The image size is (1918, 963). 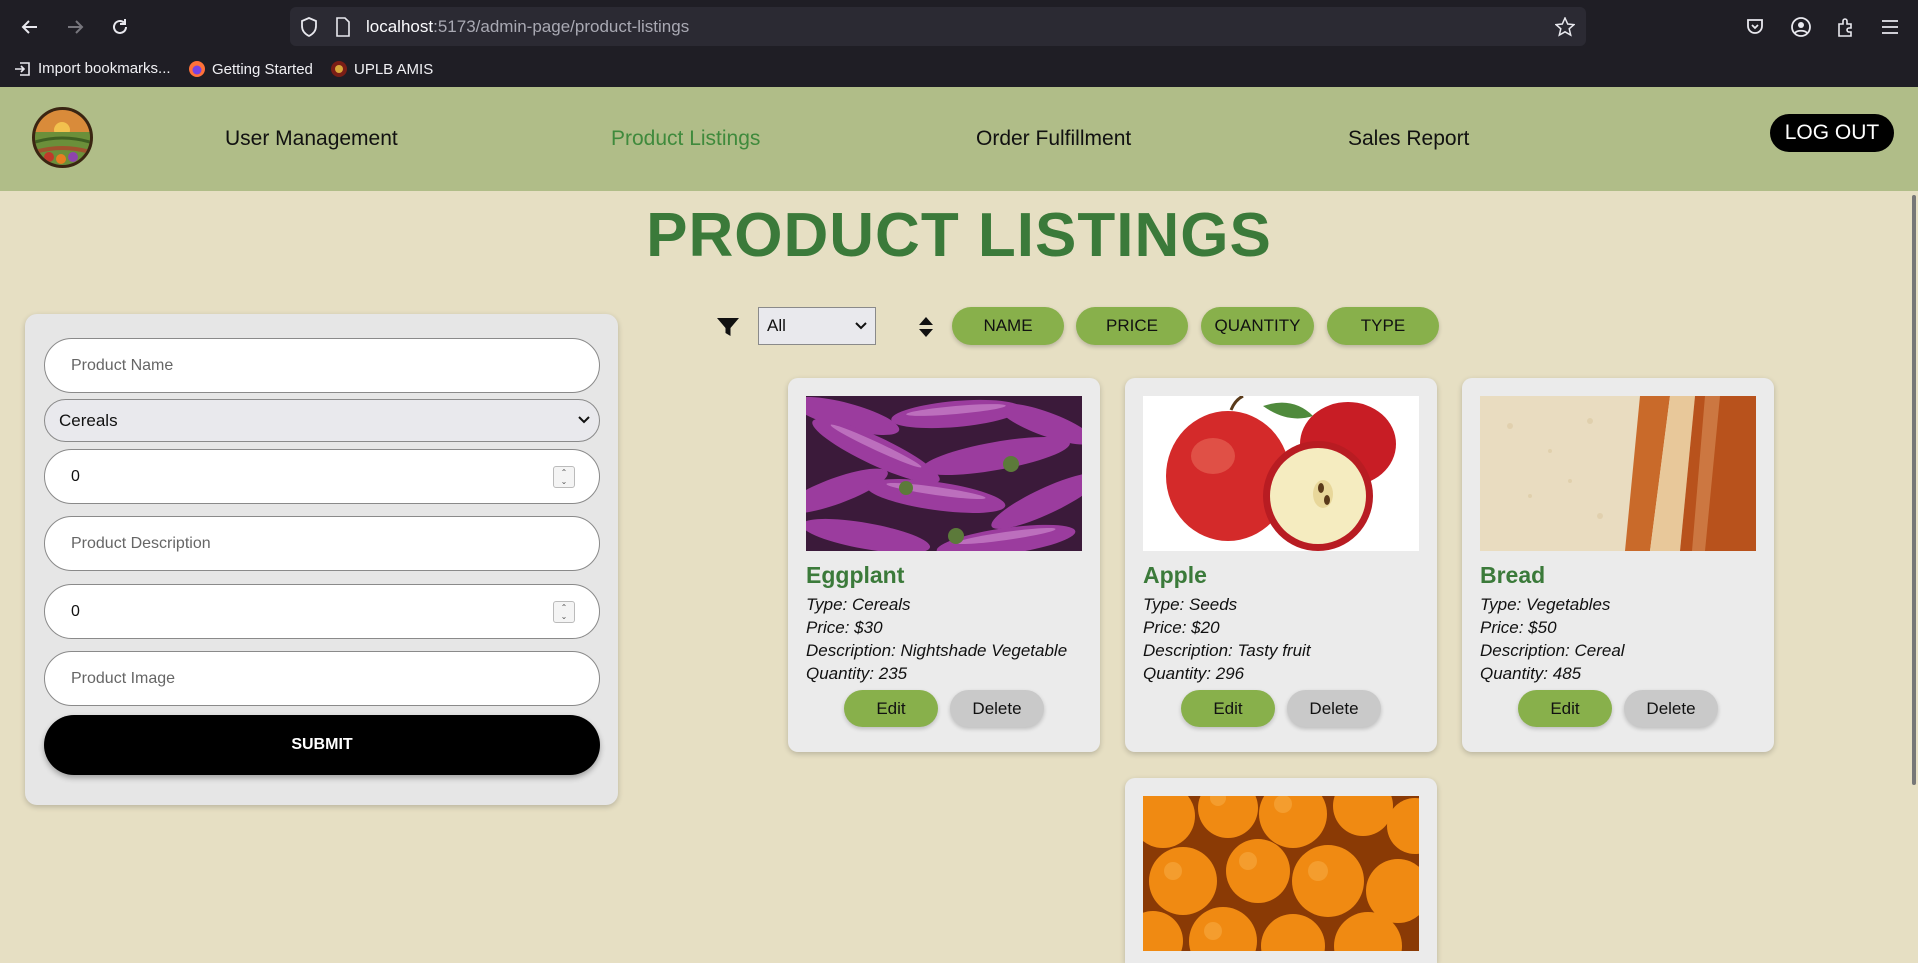 I want to click on bookmark-getting-started: Getting Started, so click(x=250, y=69).